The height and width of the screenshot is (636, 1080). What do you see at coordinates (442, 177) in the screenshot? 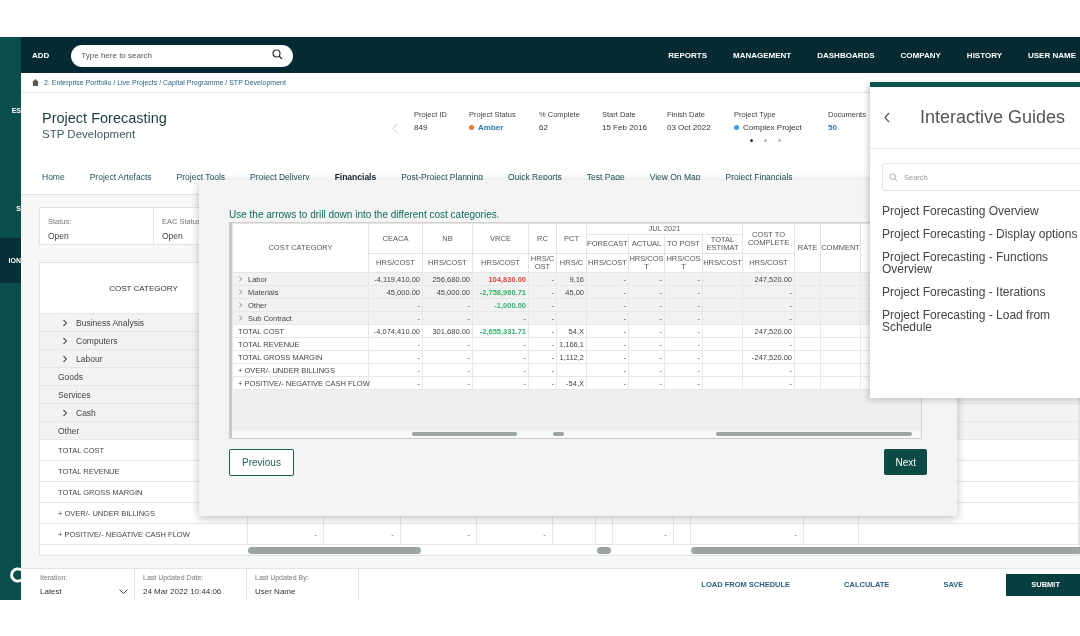
I see `tab: Post-Project Planning` at bounding box center [442, 177].